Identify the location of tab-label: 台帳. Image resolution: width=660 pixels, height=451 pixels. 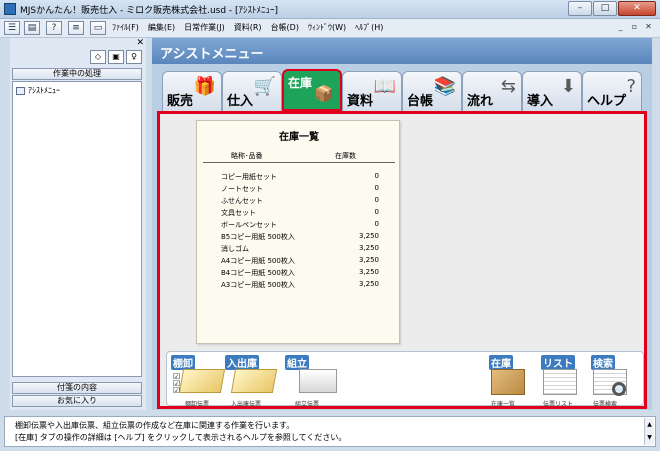
(420, 101).